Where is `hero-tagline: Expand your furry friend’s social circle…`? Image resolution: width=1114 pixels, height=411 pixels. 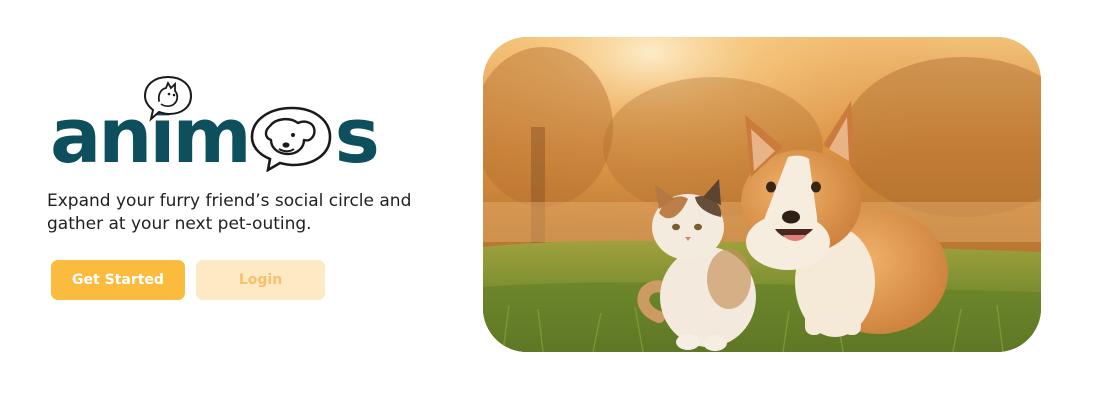
hero-tagline: Expand your furry friend’s social circle… is located at coordinates (229, 212).